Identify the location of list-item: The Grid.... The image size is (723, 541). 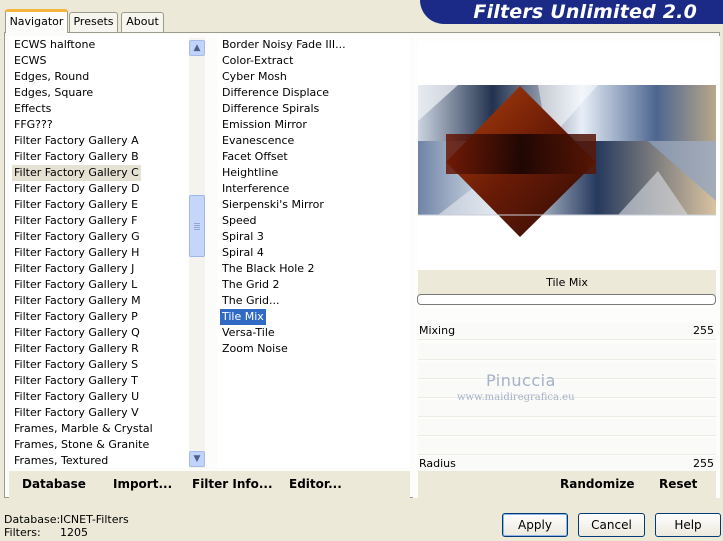
(251, 301).